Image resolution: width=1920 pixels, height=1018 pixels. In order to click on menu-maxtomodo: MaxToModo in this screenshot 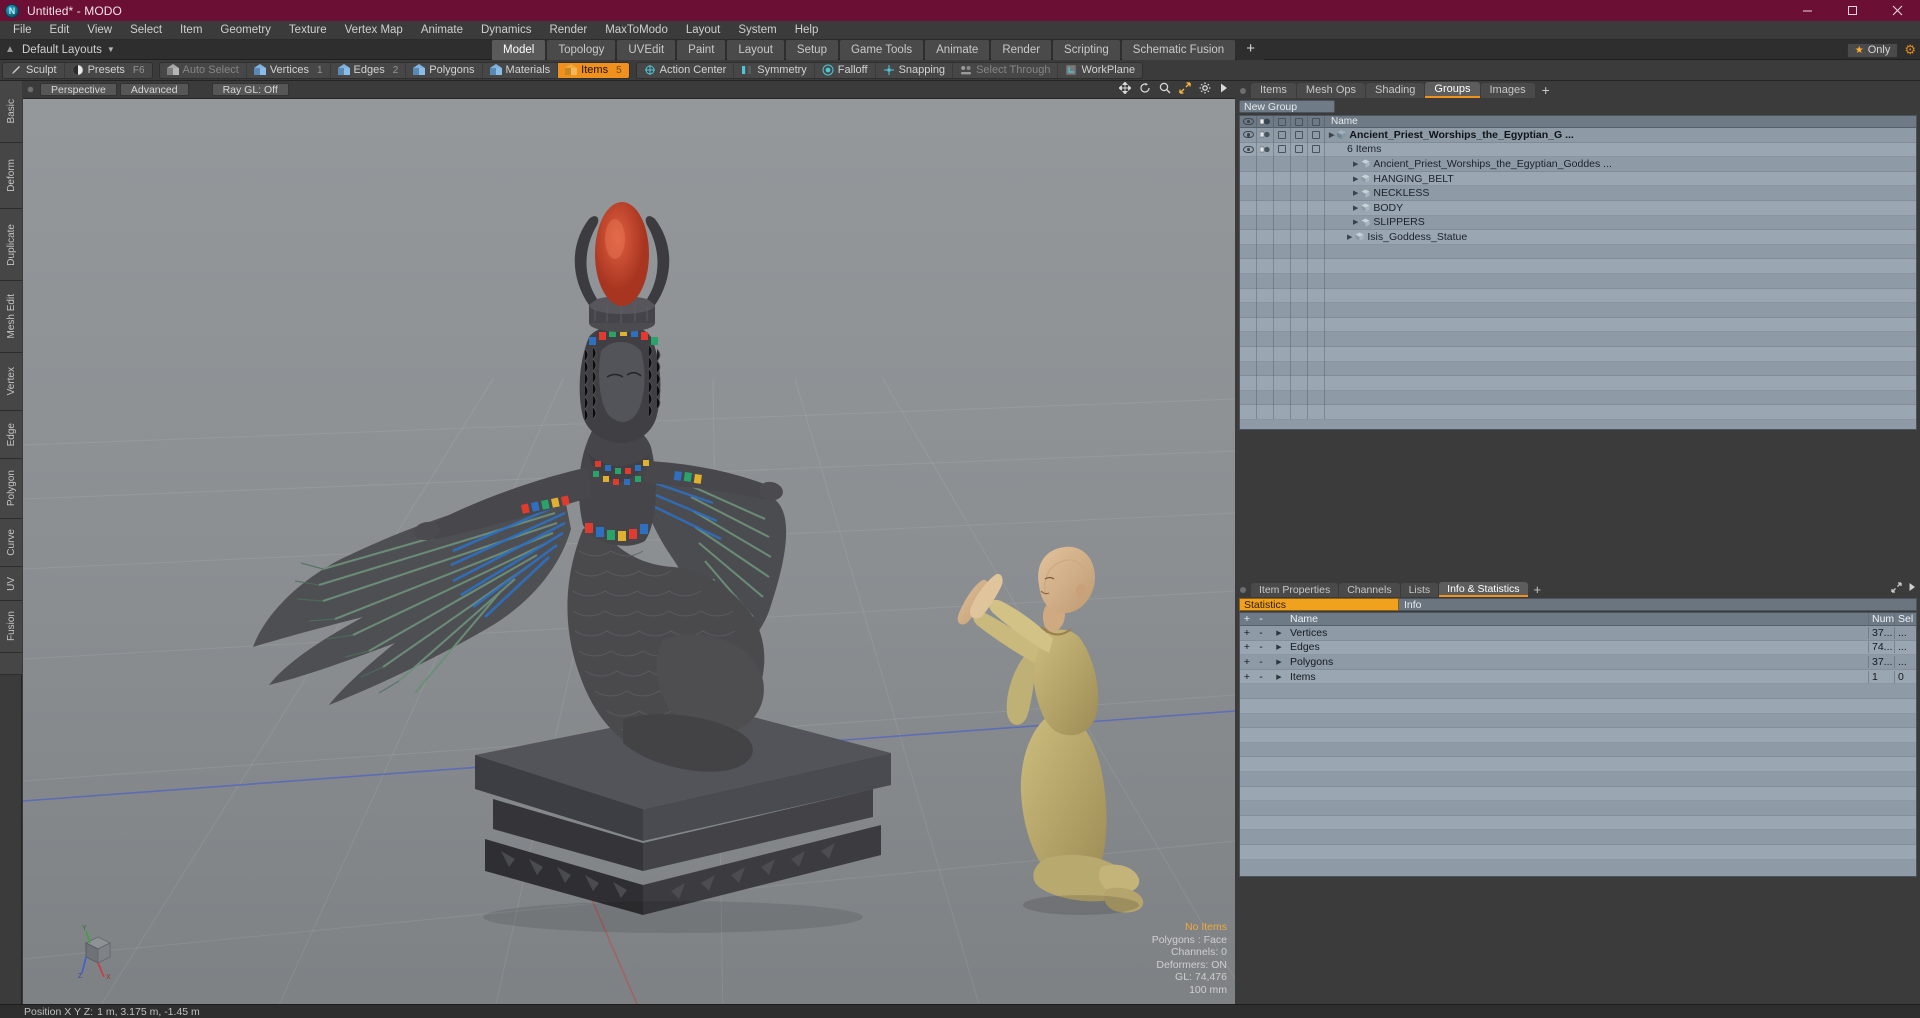, I will do `click(636, 30)`.